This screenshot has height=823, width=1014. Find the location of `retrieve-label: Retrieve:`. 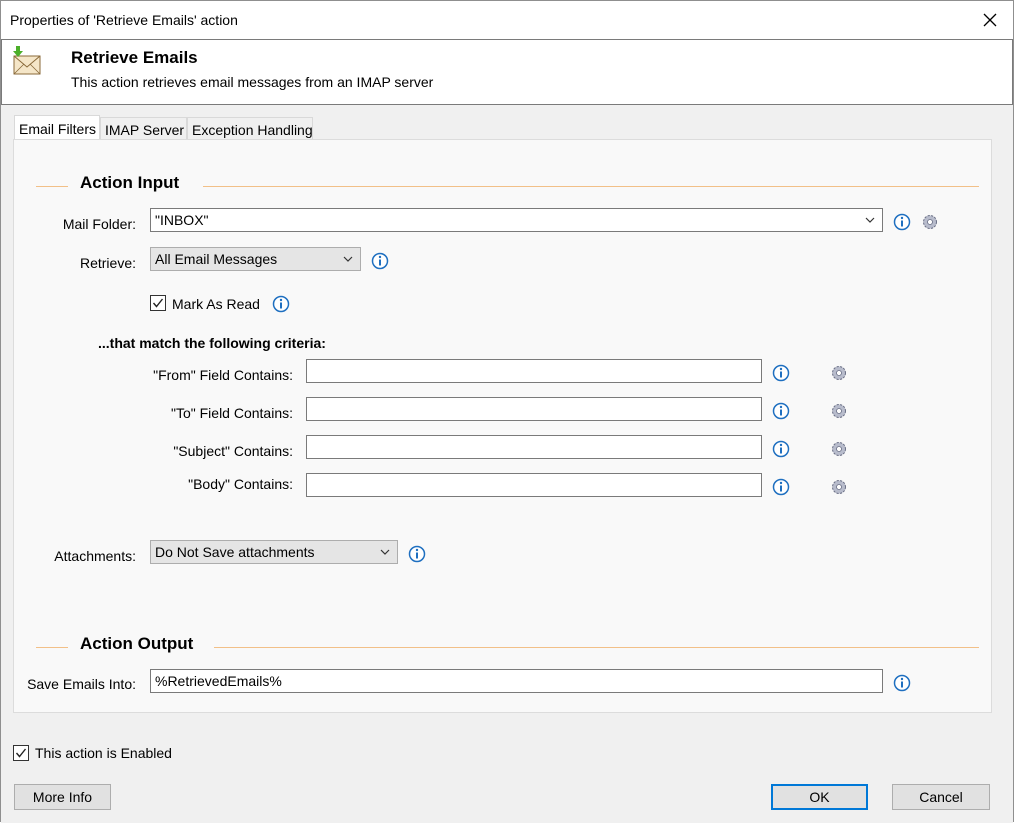

retrieve-label: Retrieve: is located at coordinates (107, 263).